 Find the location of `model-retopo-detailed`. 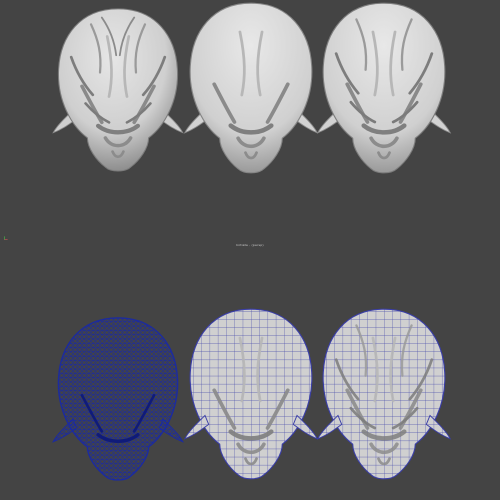

model-retopo-detailed is located at coordinates (384, 88).